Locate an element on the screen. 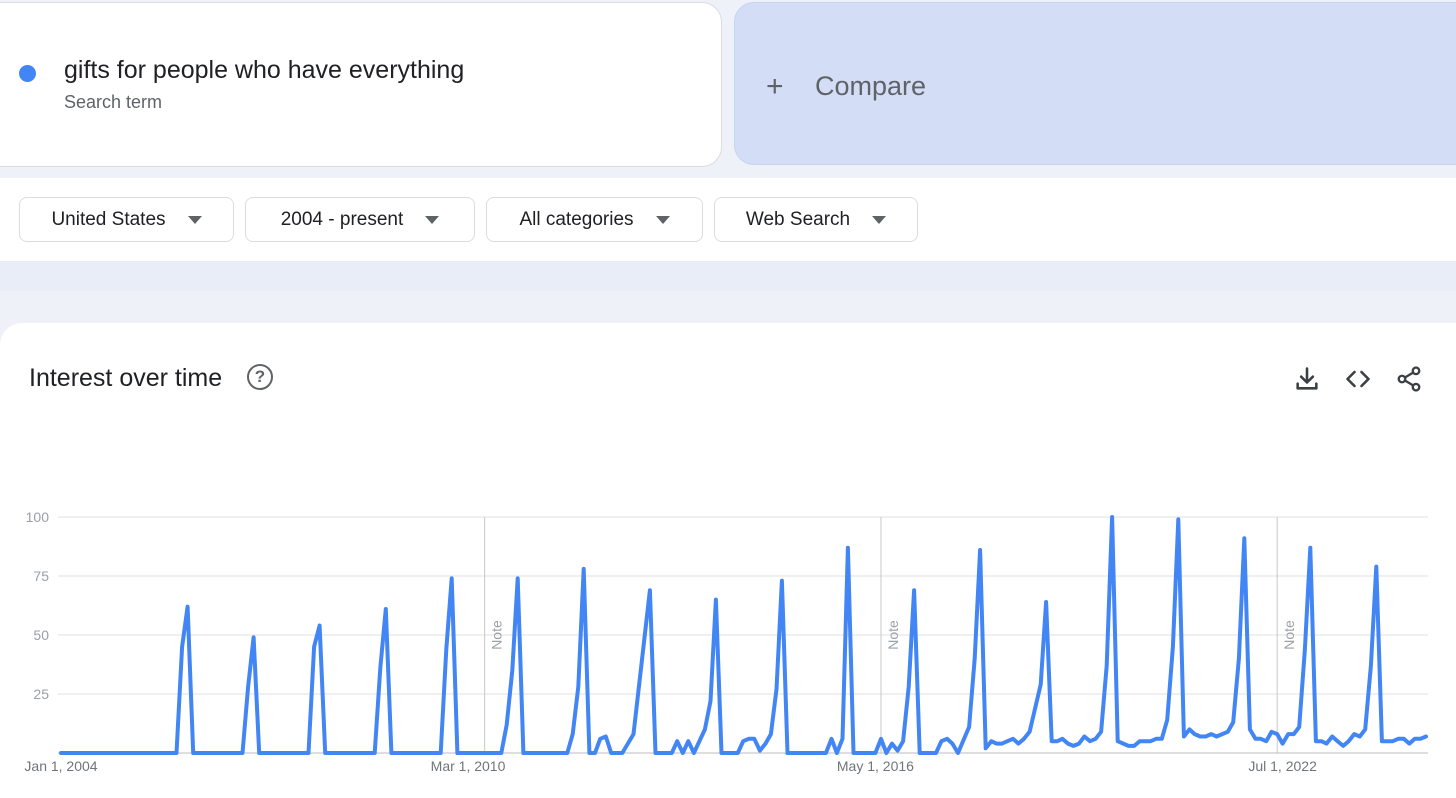 Image resolution: width=1456 pixels, height=798 pixels. embed-code-icon is located at coordinates (1358, 379).